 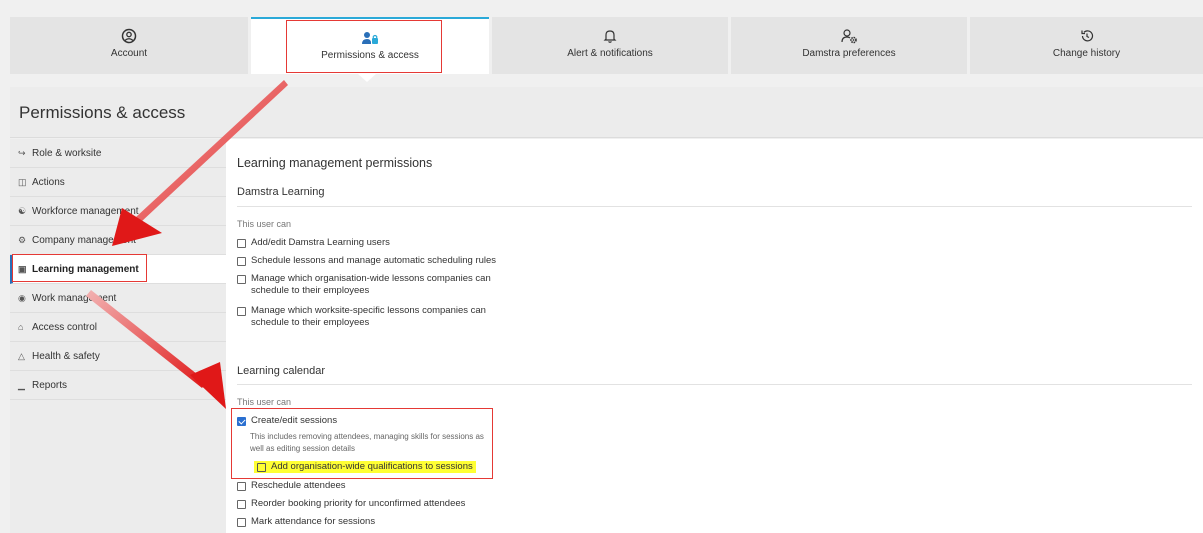 I want to click on sidebar-item-label: Actions, so click(x=48, y=182).